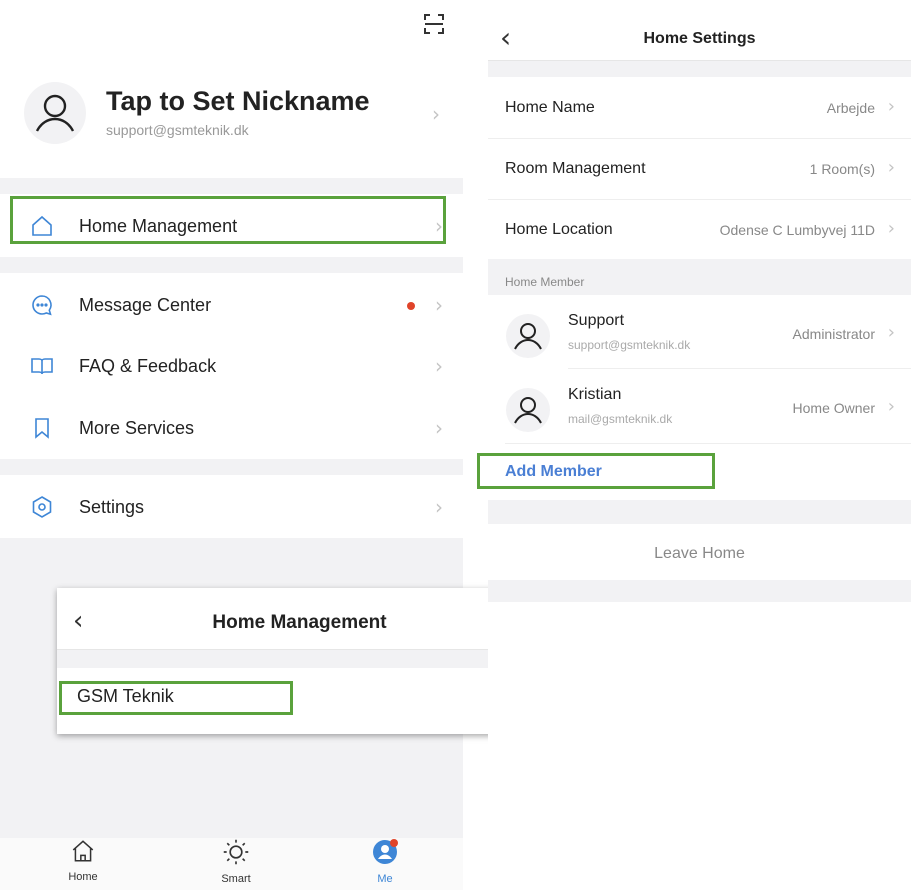  Describe the element at coordinates (83, 877) in the screenshot. I see `tab-label: Home` at that location.